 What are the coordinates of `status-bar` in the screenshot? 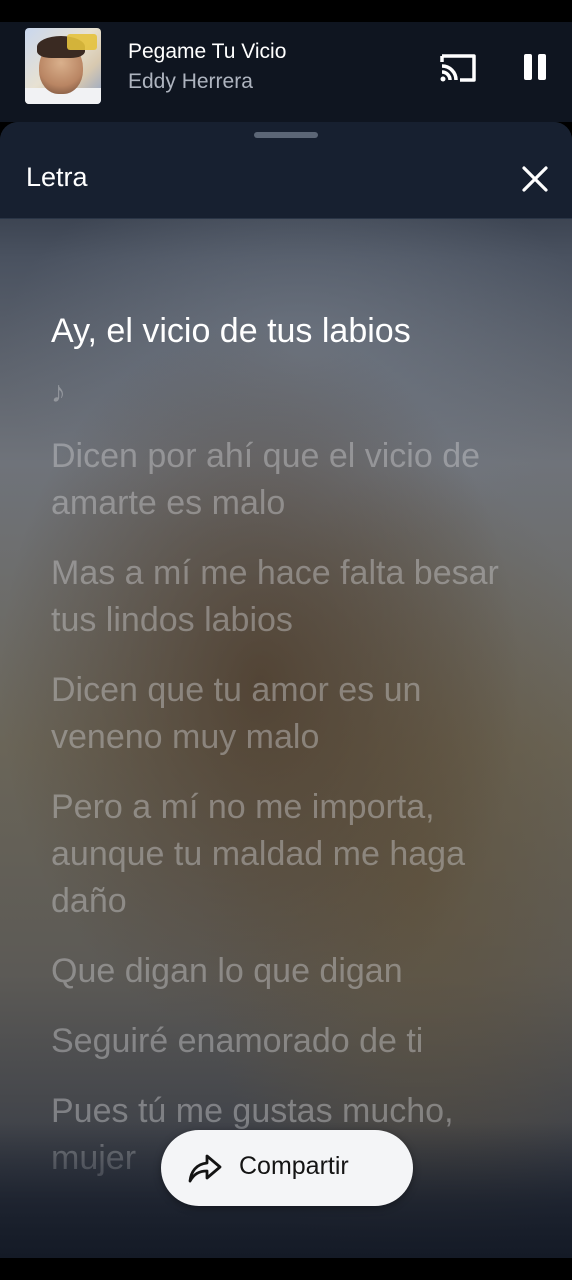 It's located at (286, 11).